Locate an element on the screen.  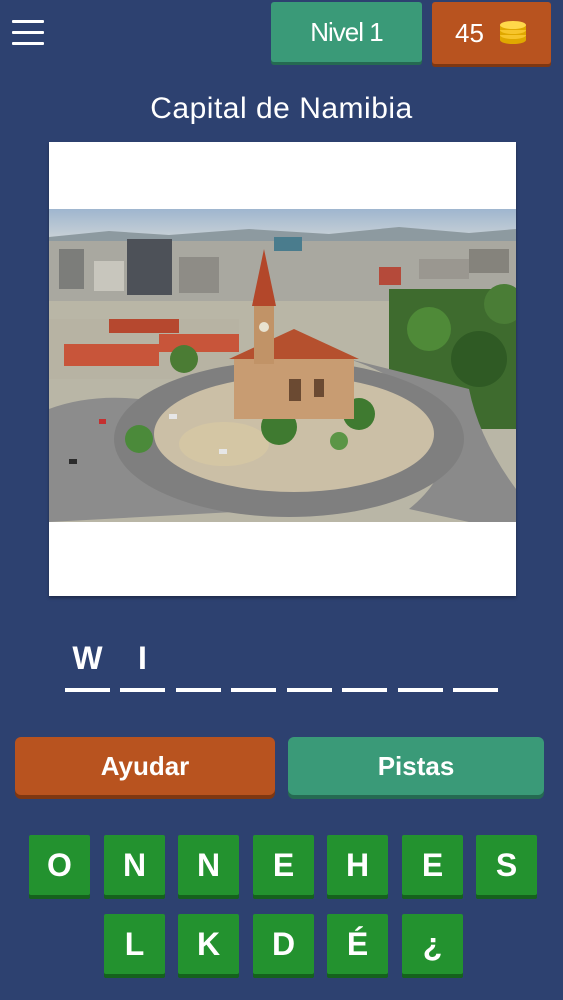
letter-key: É is located at coordinates (357, 944).